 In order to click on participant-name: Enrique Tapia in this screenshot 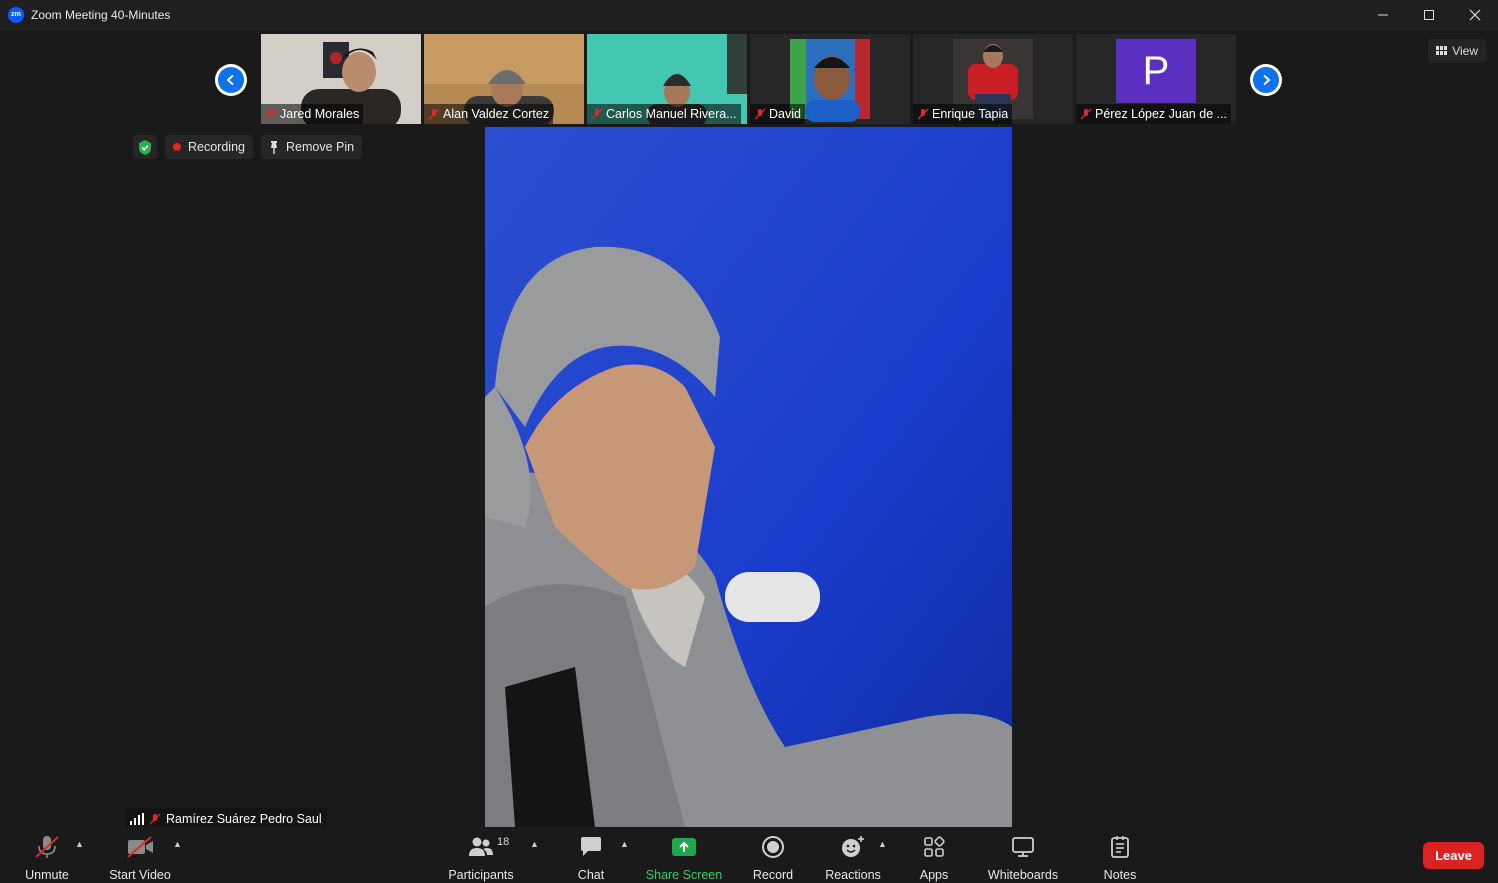, I will do `click(970, 114)`.